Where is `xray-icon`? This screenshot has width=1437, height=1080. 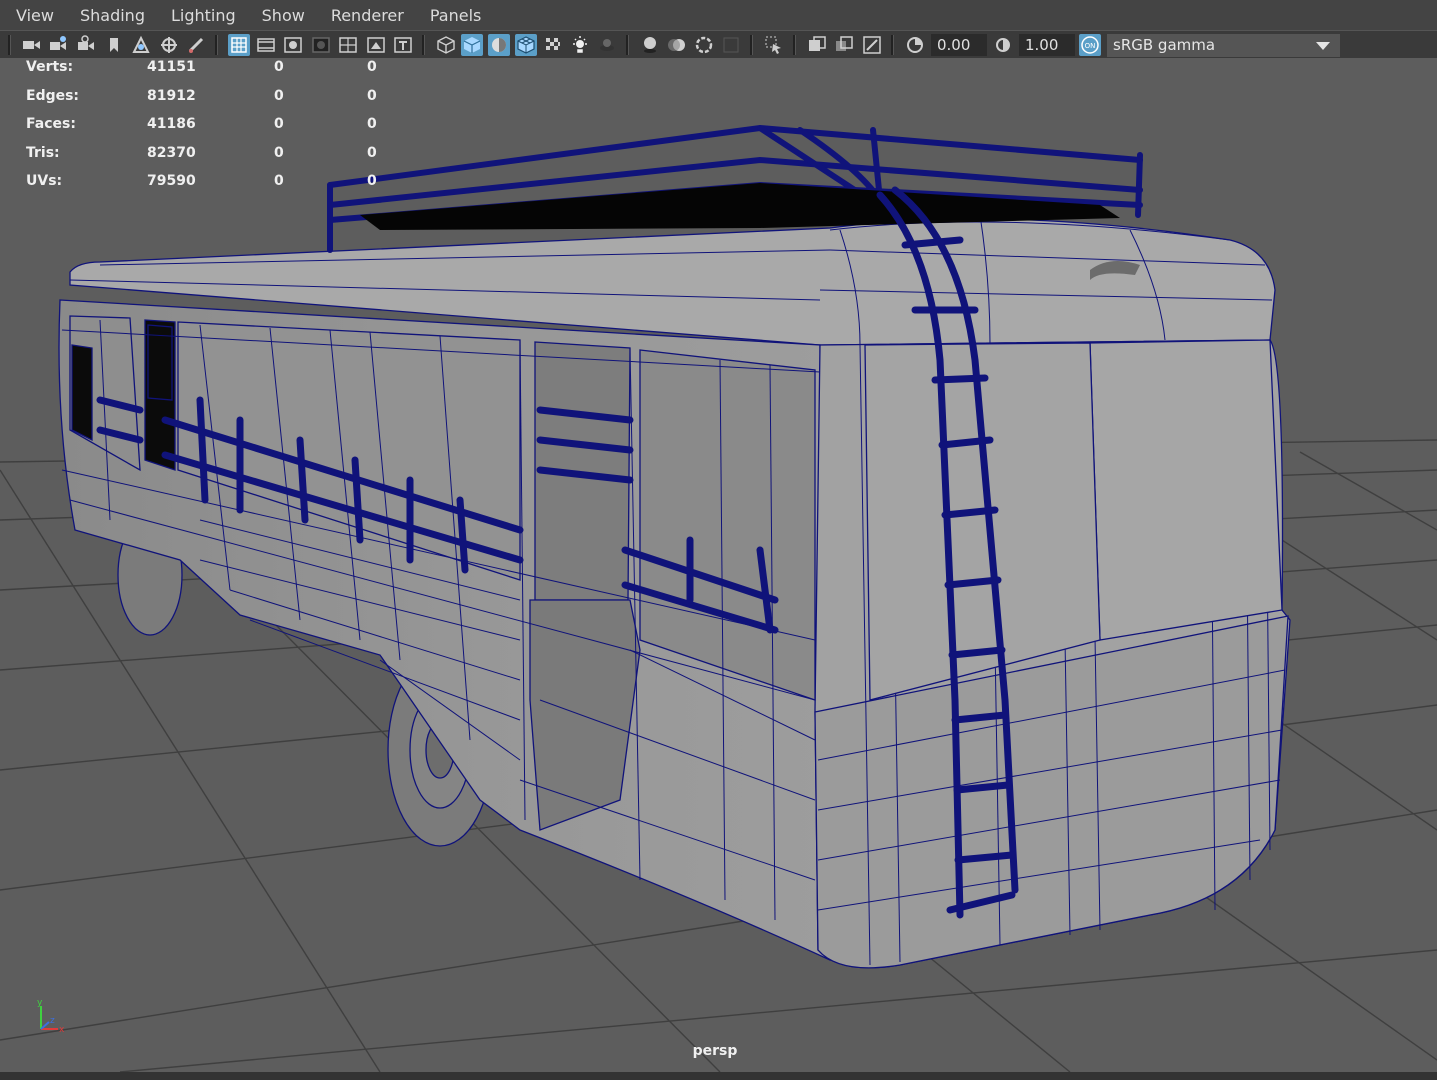 xray-icon is located at coordinates (817, 45).